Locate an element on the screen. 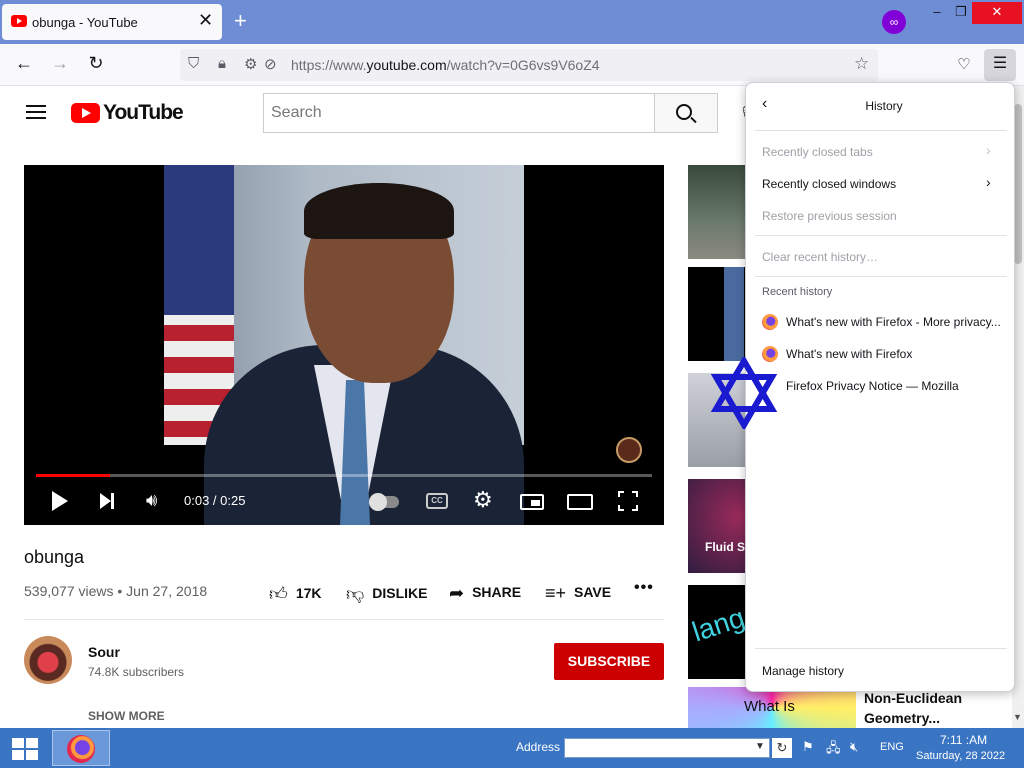 The height and width of the screenshot is (768, 1024). fullscreen-icon is located at coordinates (628, 501).